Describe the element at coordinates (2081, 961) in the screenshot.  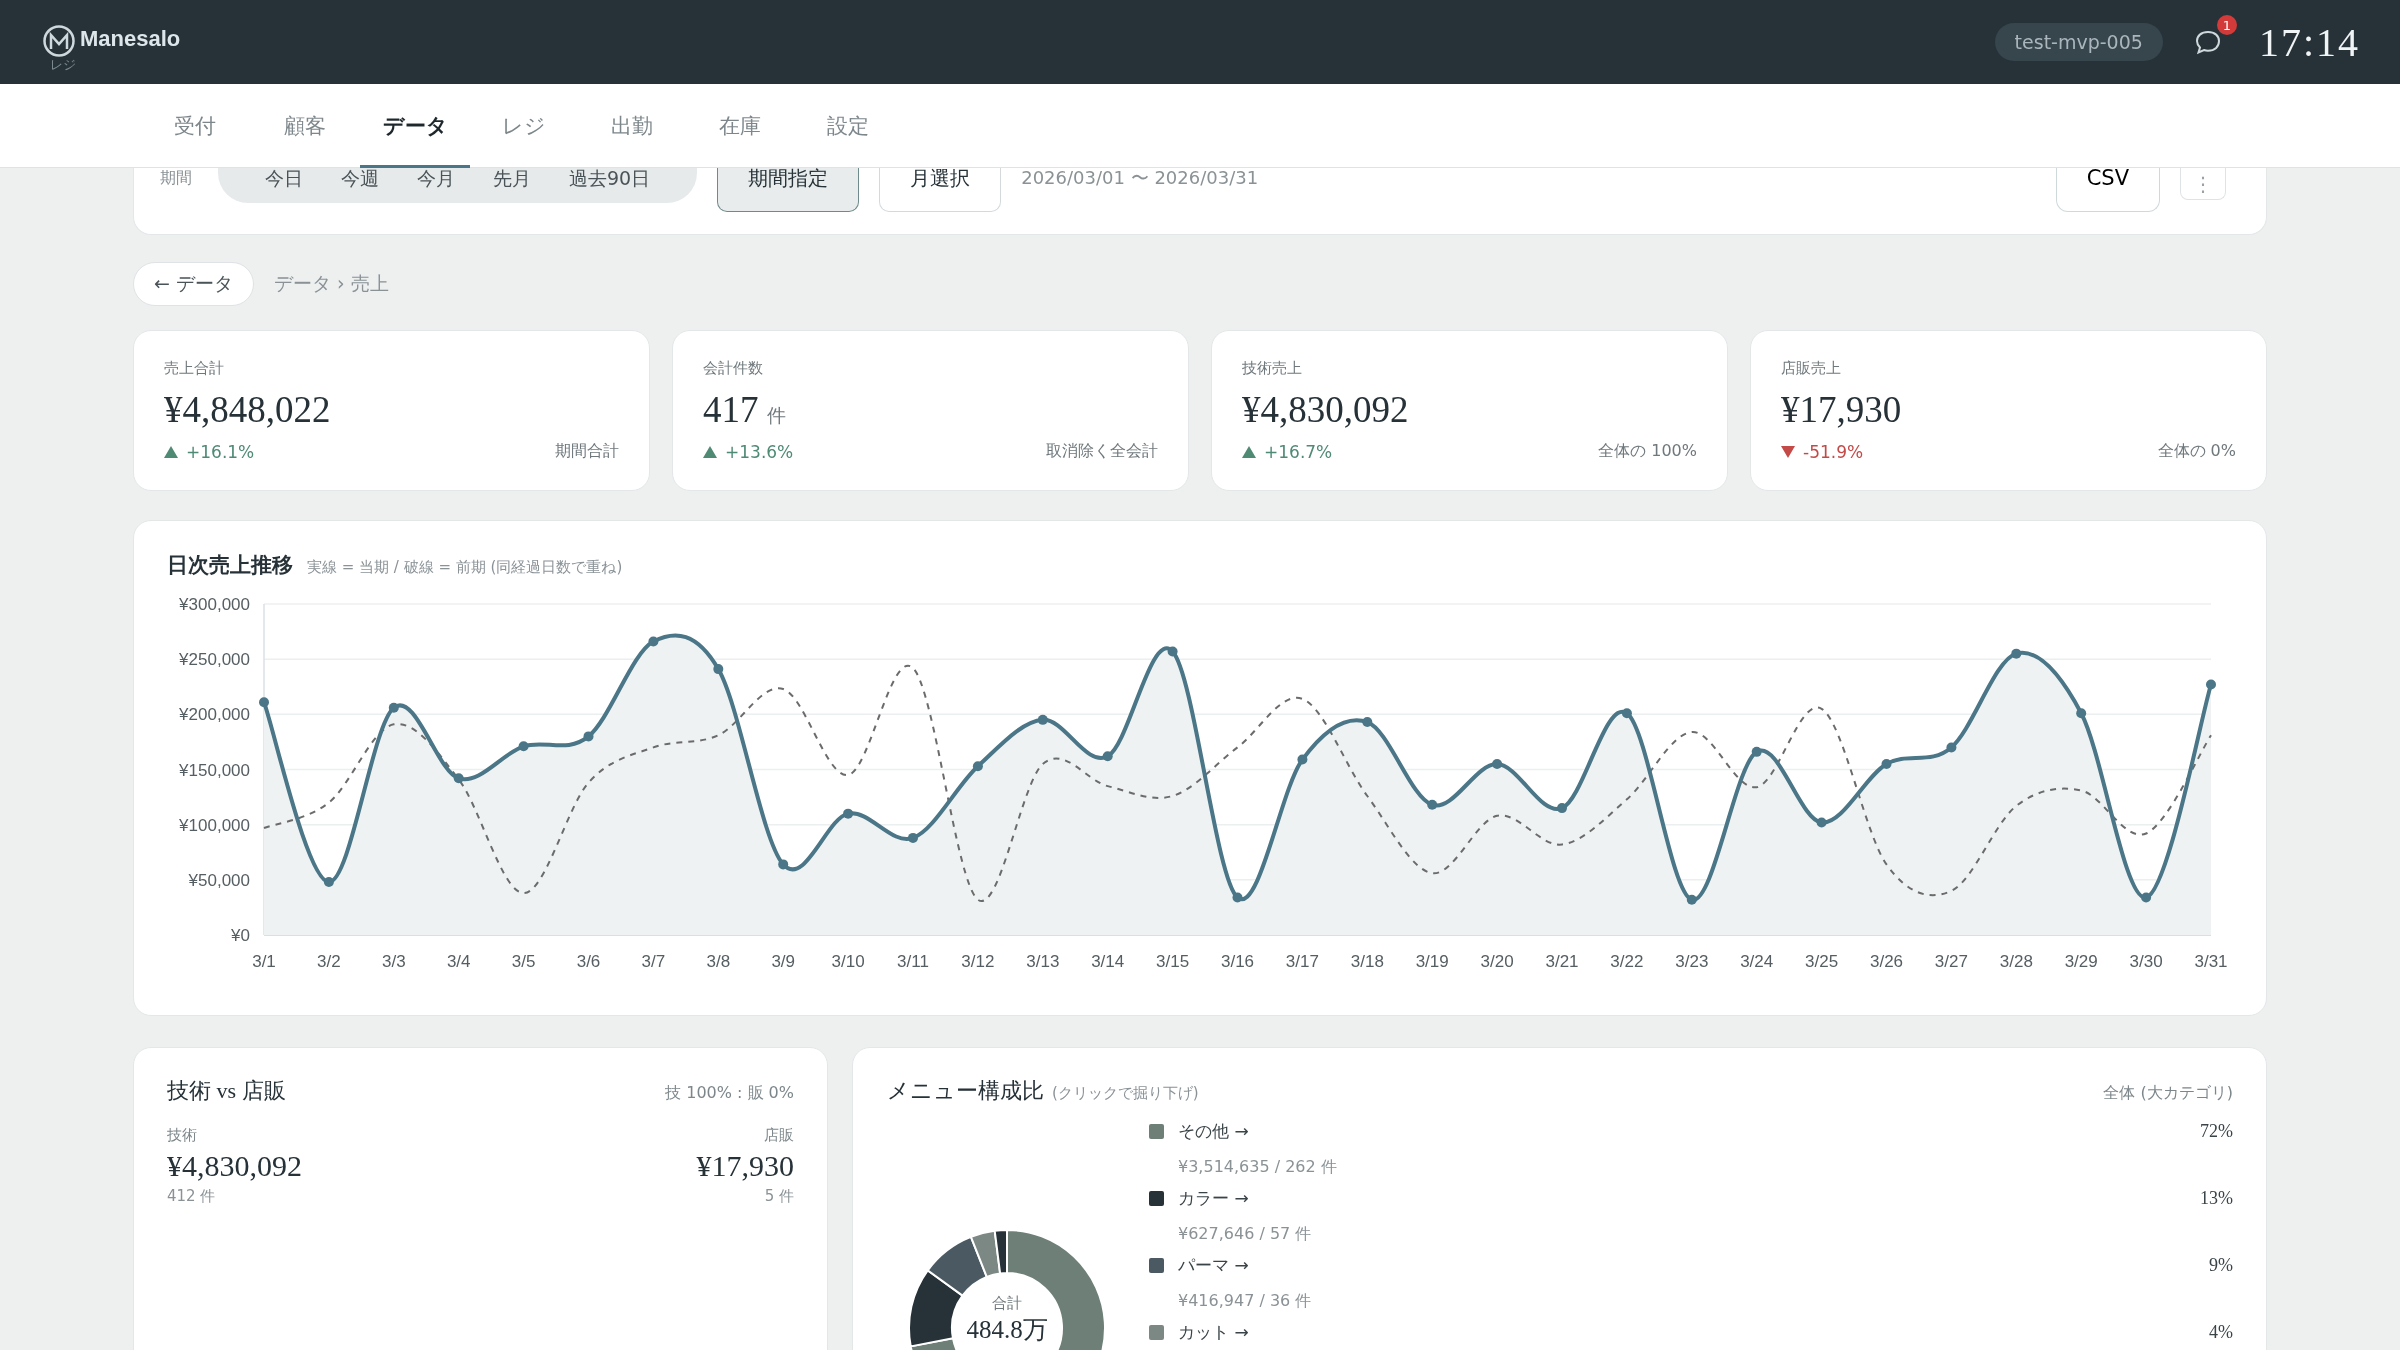
I see `x-axis-label: 3/29` at that location.